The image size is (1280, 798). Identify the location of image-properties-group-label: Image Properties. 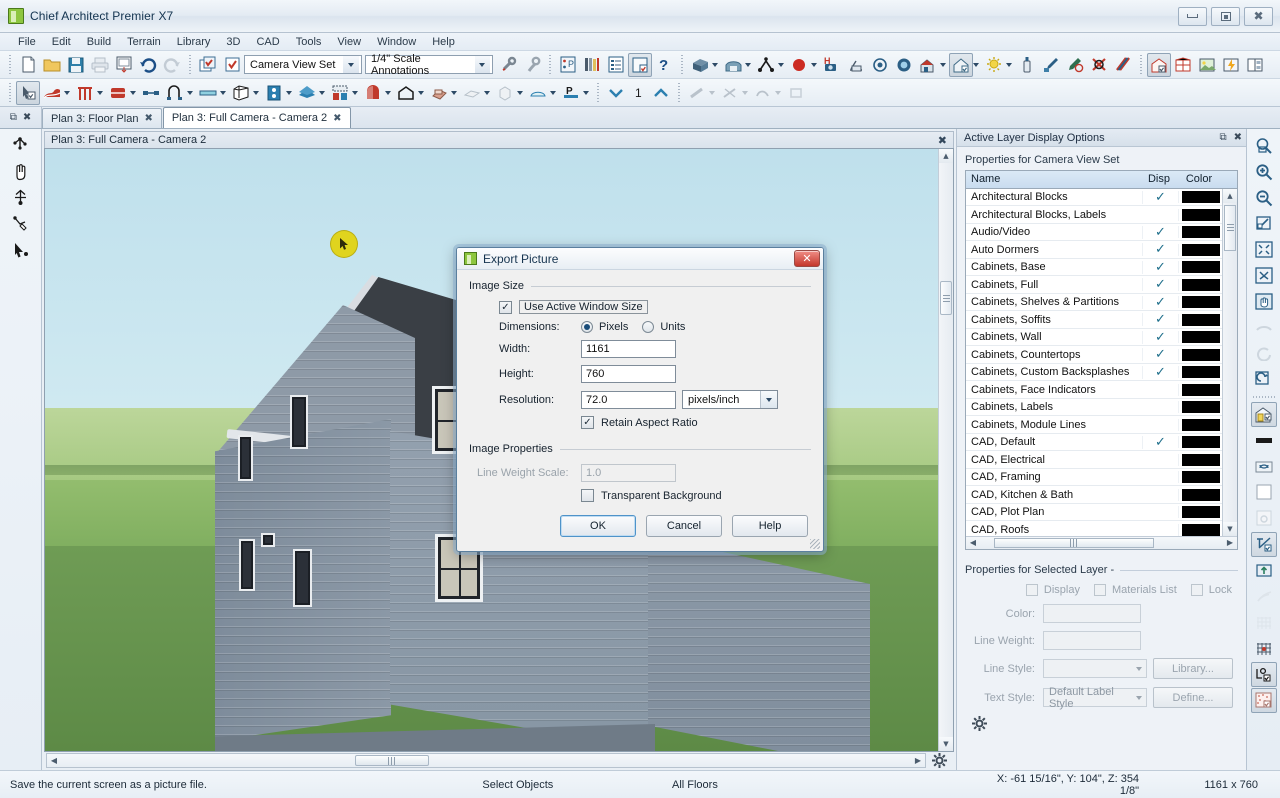
(640, 449).